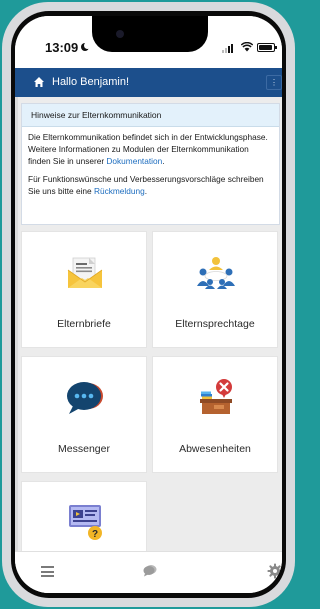  Describe the element at coordinates (247, 47) in the screenshot. I see `wifi-icon` at that location.